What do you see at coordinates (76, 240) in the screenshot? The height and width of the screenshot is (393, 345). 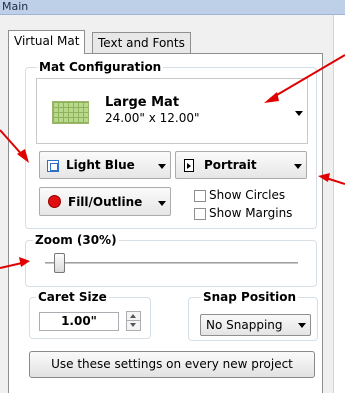 I see `zoom-legend: Zoom (30%)` at bounding box center [76, 240].